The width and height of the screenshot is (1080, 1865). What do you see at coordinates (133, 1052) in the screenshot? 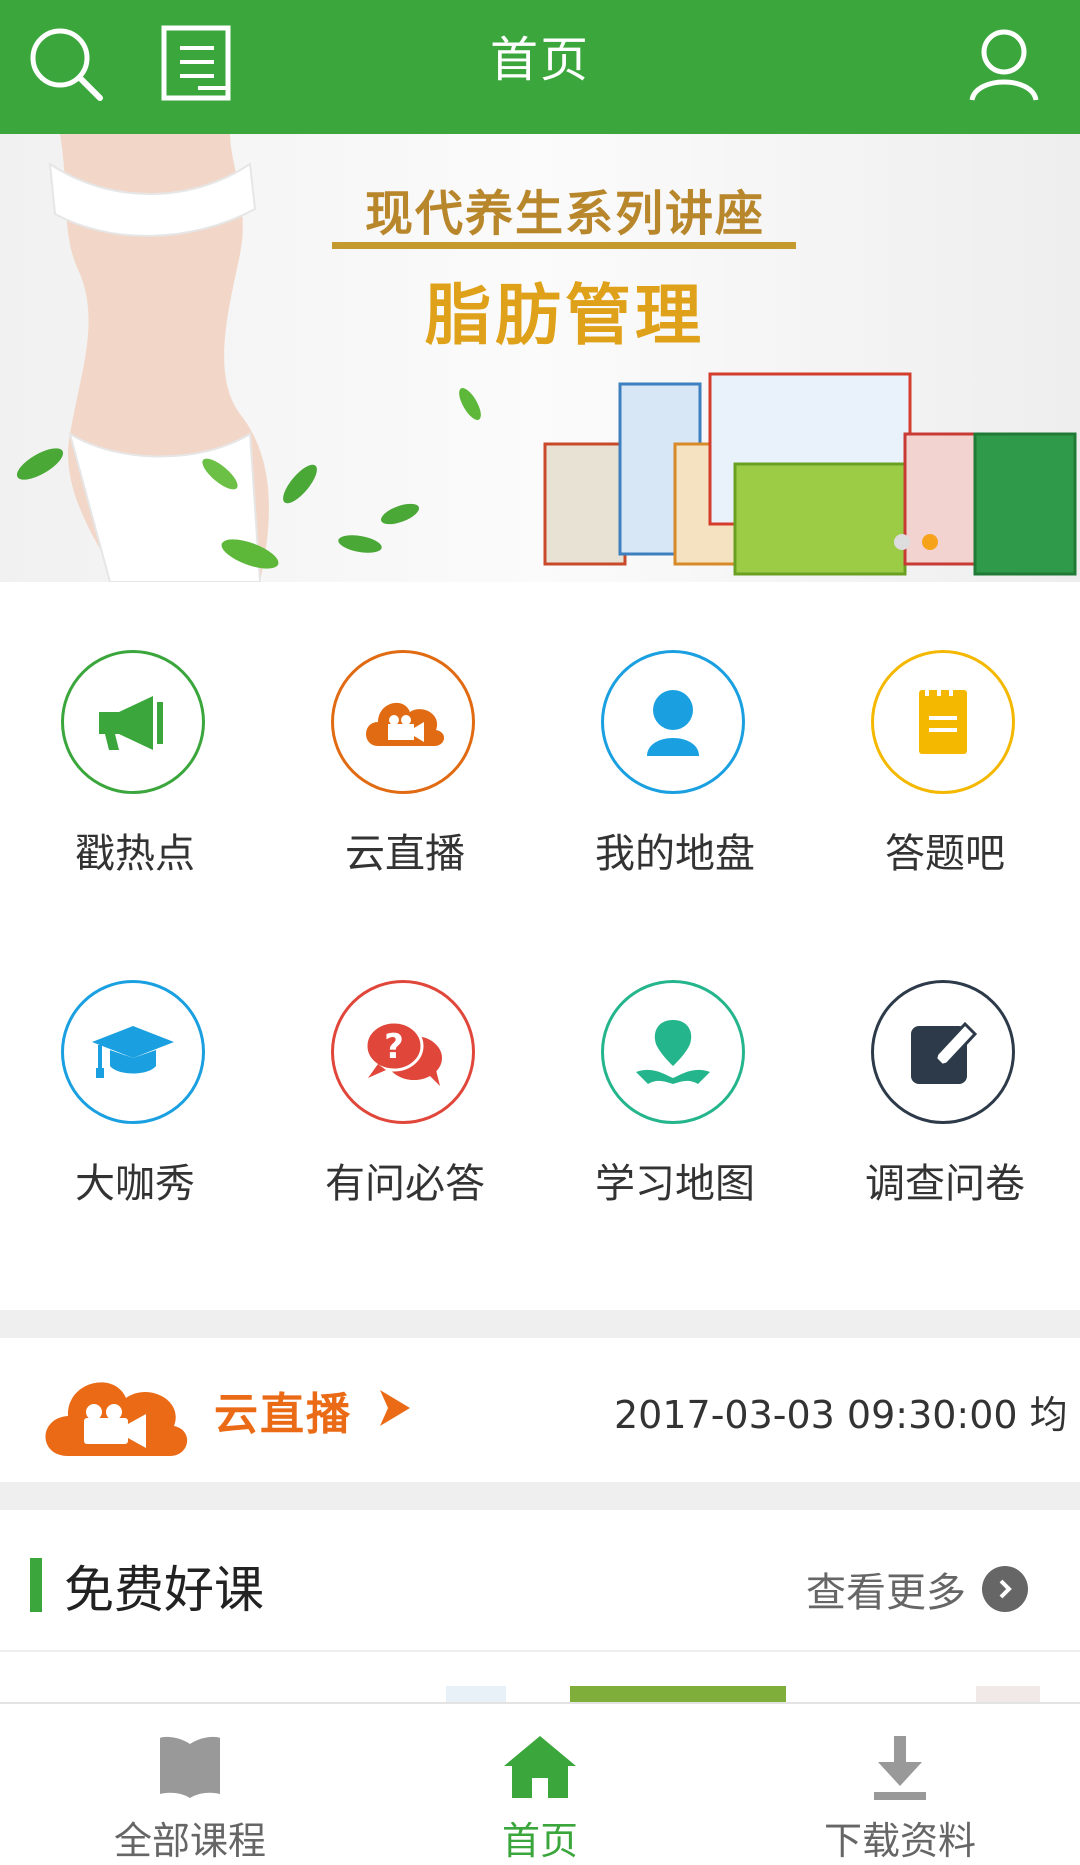
I see `graduation-cap-icon` at bounding box center [133, 1052].